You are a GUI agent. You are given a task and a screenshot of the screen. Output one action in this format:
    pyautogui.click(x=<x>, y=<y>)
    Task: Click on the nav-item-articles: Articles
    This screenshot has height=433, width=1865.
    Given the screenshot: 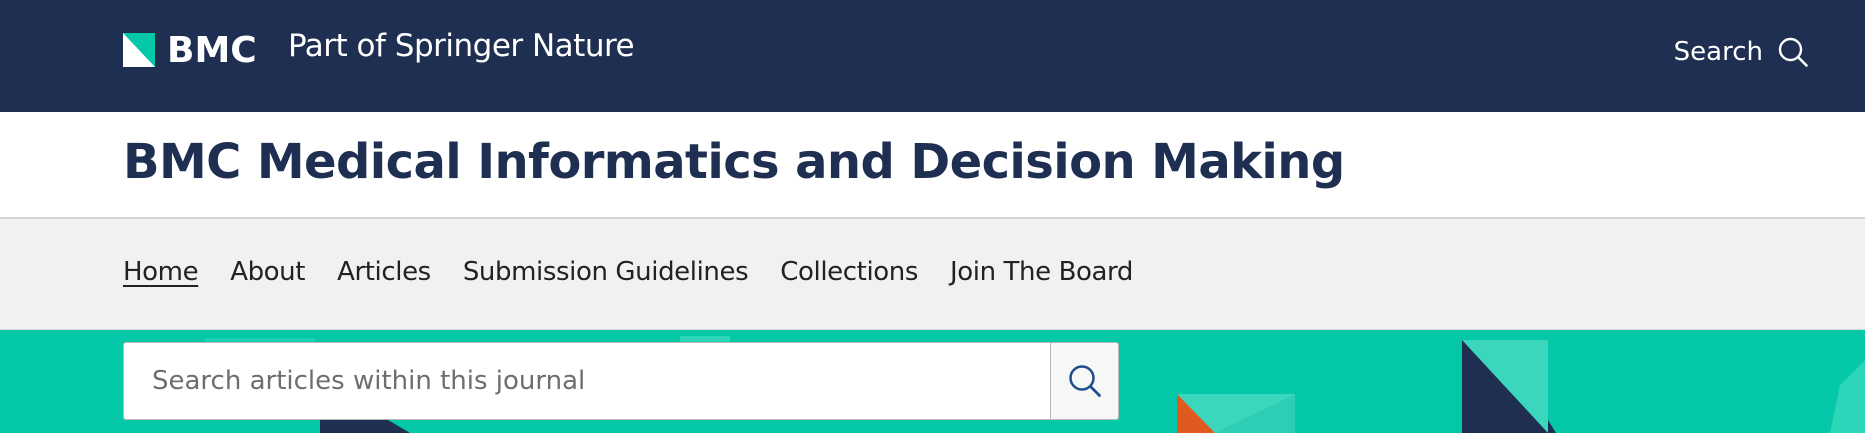 What is the action you would take?
    pyautogui.click(x=384, y=272)
    